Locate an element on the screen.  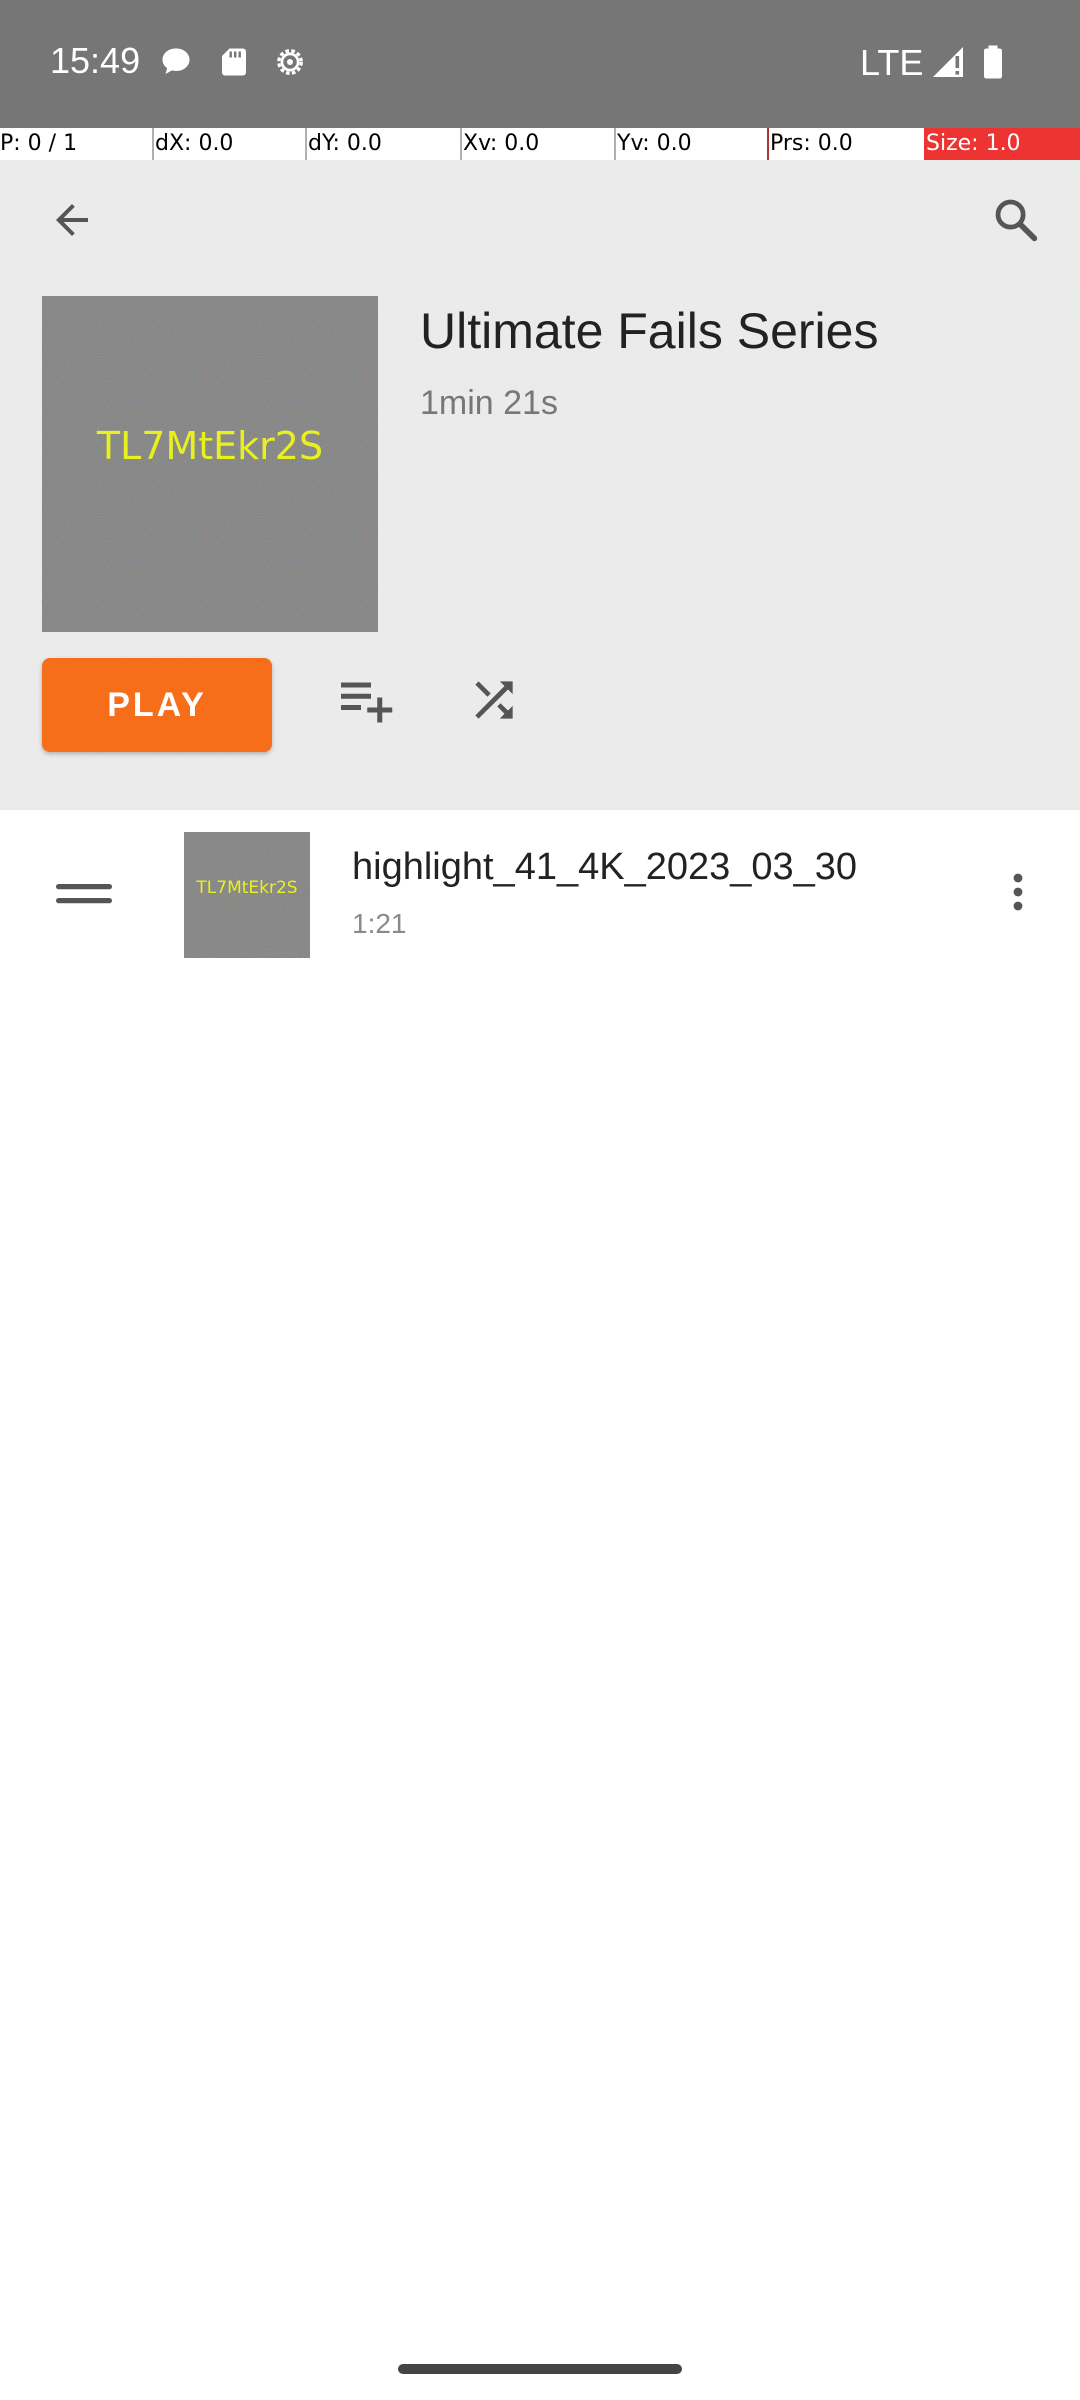
thumbnail-text: TL7MtEkr2S is located at coordinates (247, 888).